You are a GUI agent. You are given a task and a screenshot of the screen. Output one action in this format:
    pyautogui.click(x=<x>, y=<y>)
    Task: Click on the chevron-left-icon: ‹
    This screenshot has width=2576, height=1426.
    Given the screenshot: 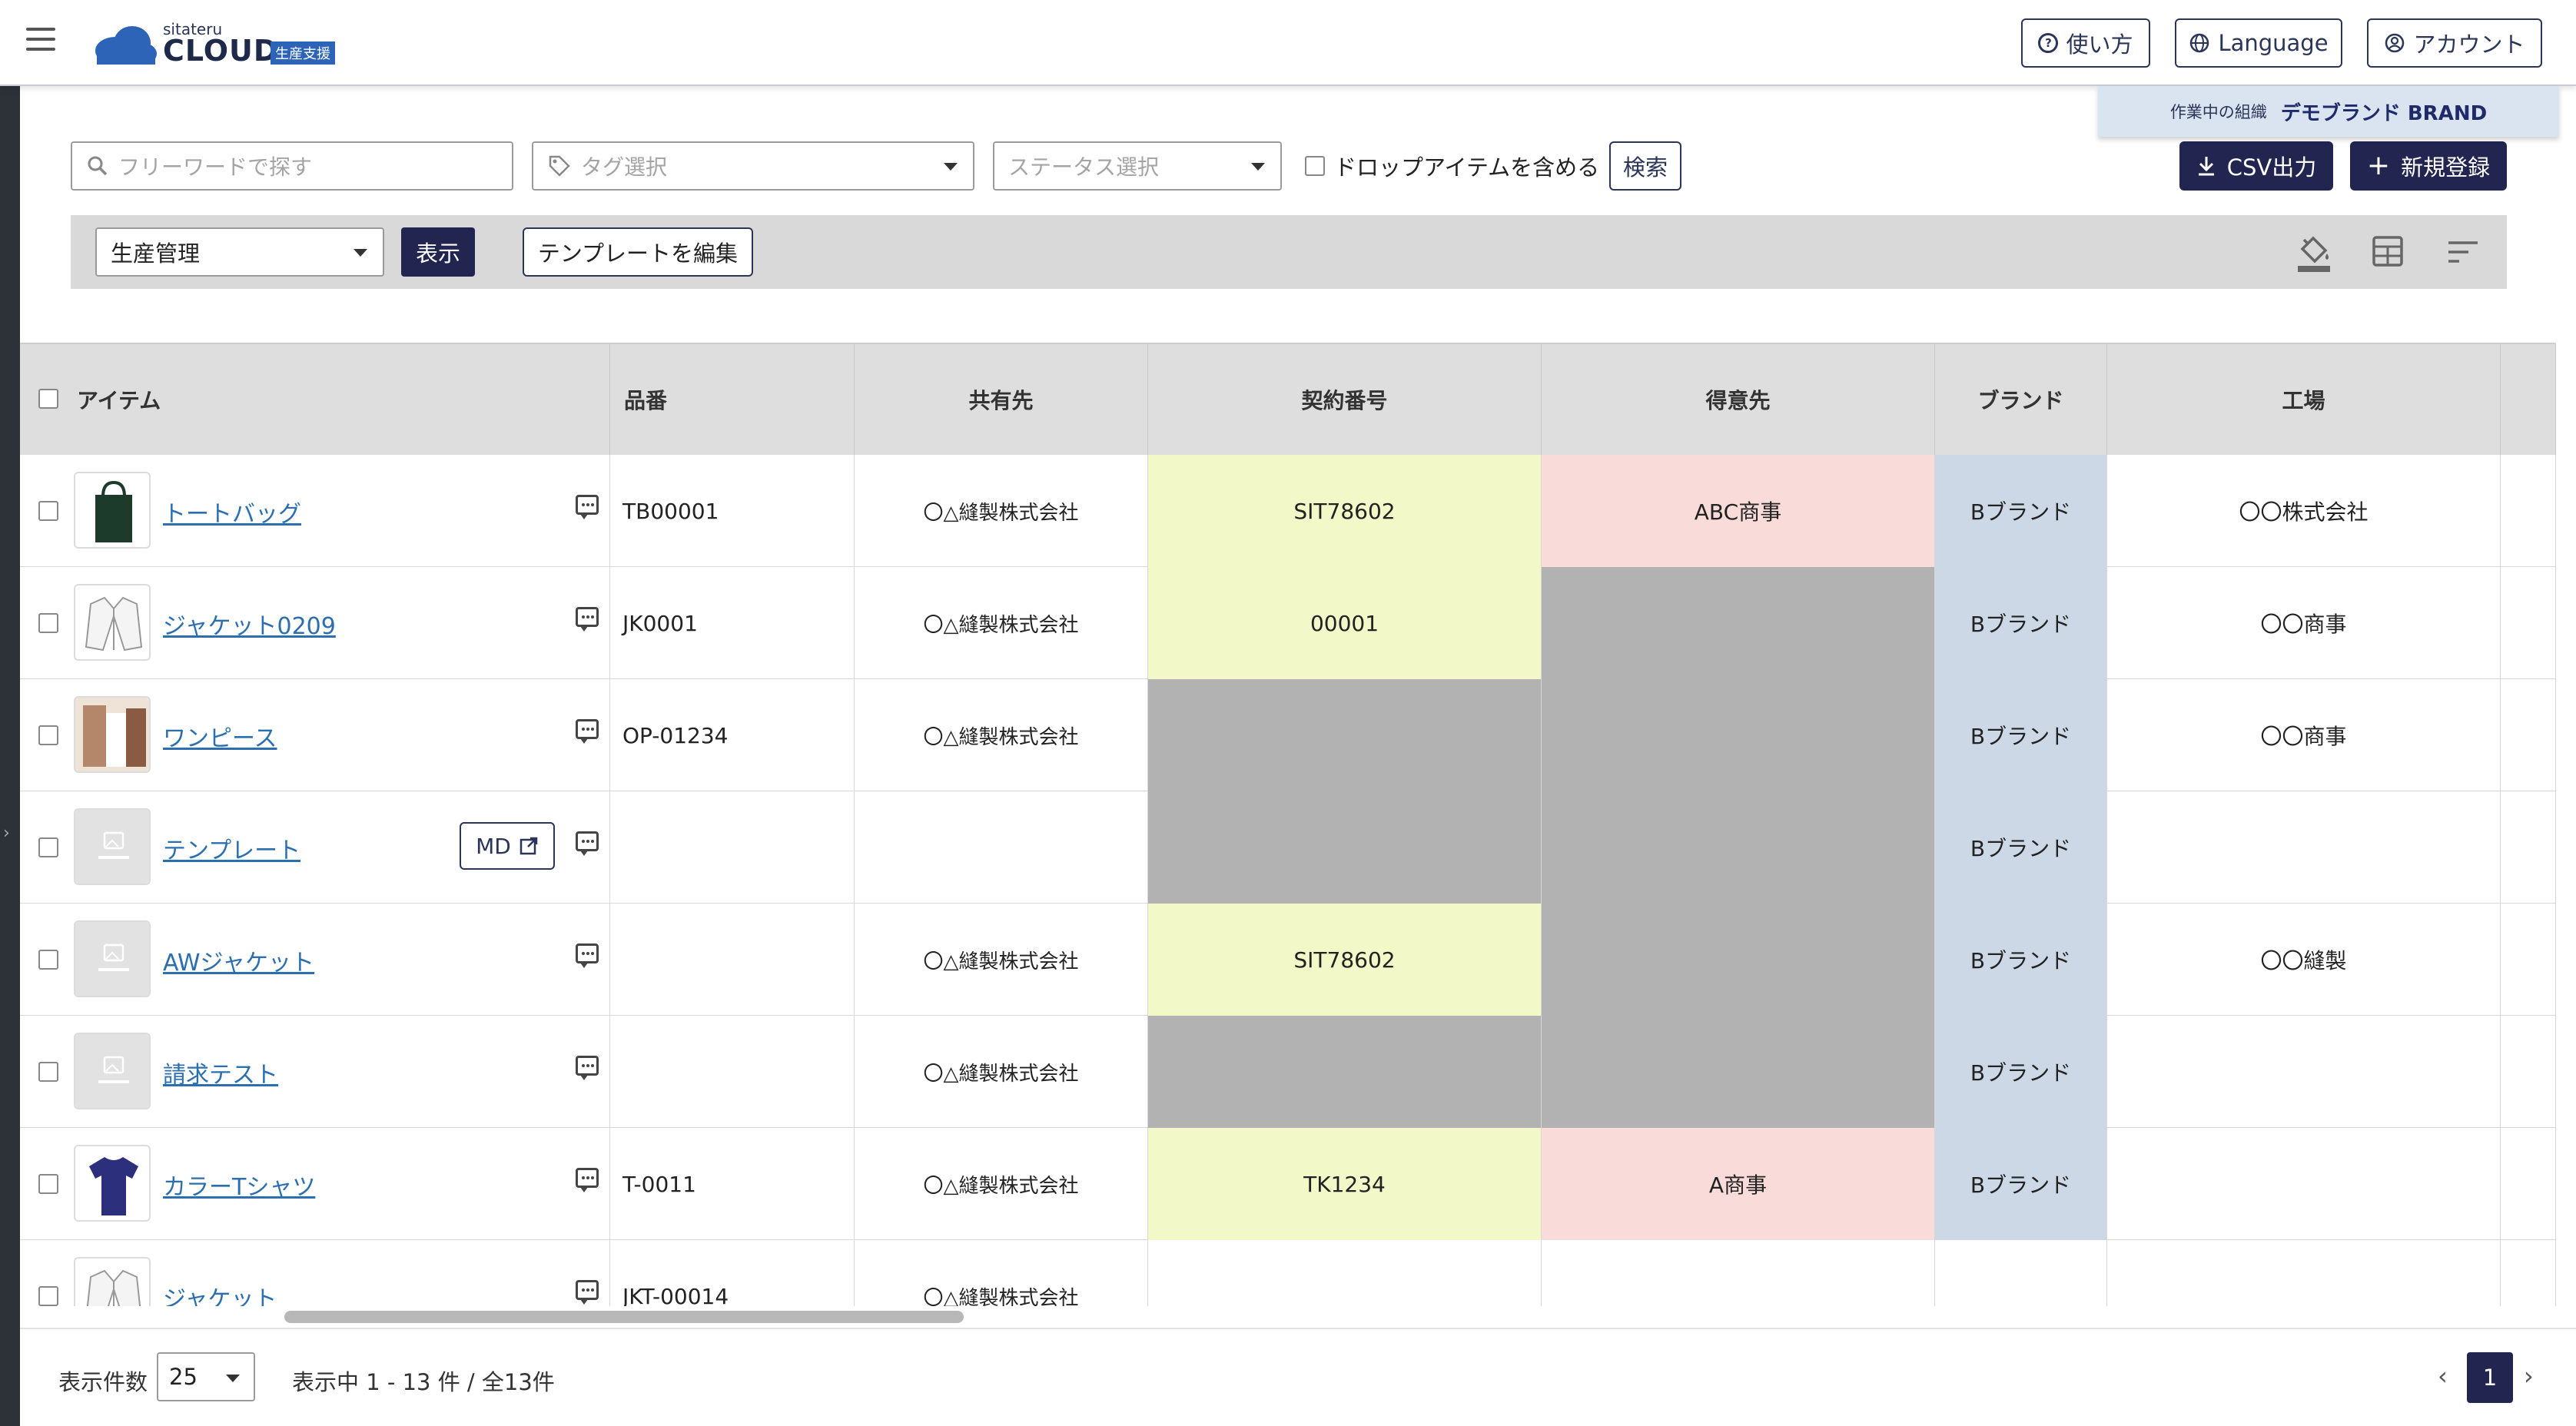 What is the action you would take?
    pyautogui.click(x=2443, y=1376)
    